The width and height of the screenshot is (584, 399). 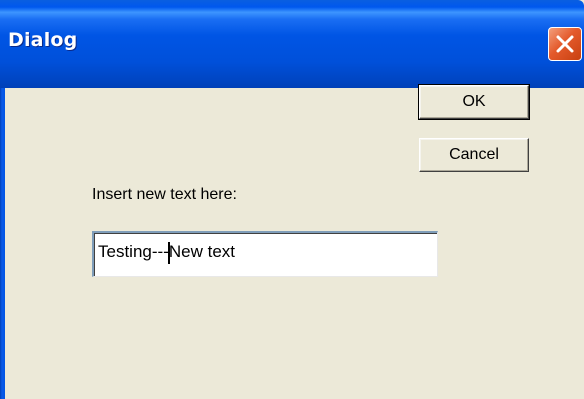 I want to click on close-button, so click(x=565, y=44).